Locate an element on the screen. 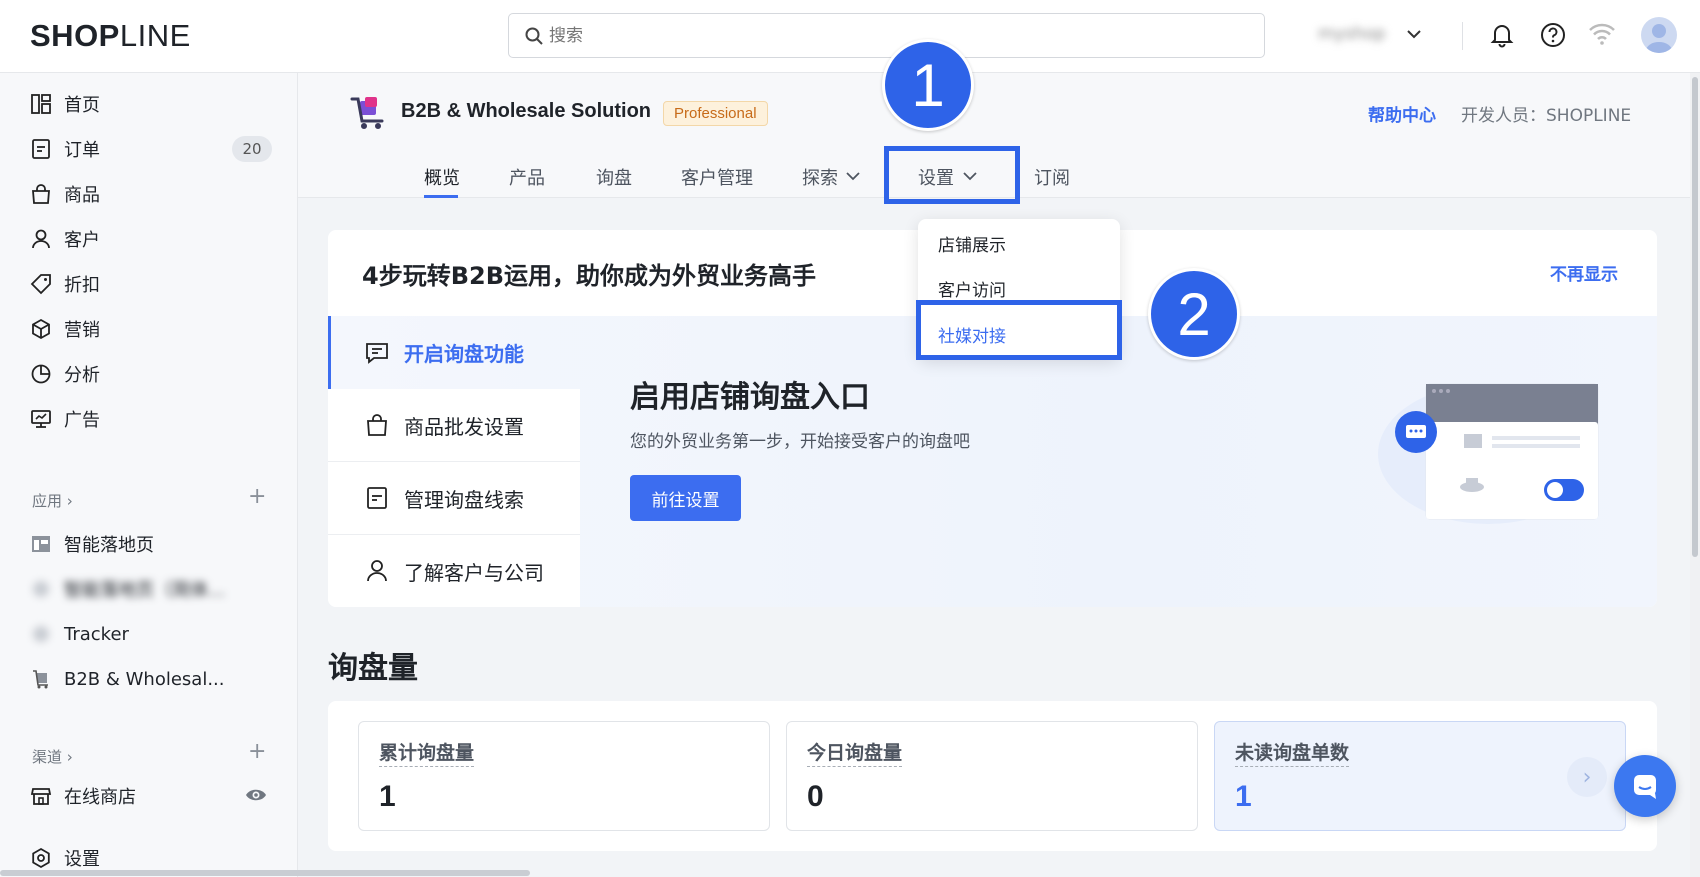 The width and height of the screenshot is (1700, 877). help-center-link: 帮助中心 is located at coordinates (1402, 113).